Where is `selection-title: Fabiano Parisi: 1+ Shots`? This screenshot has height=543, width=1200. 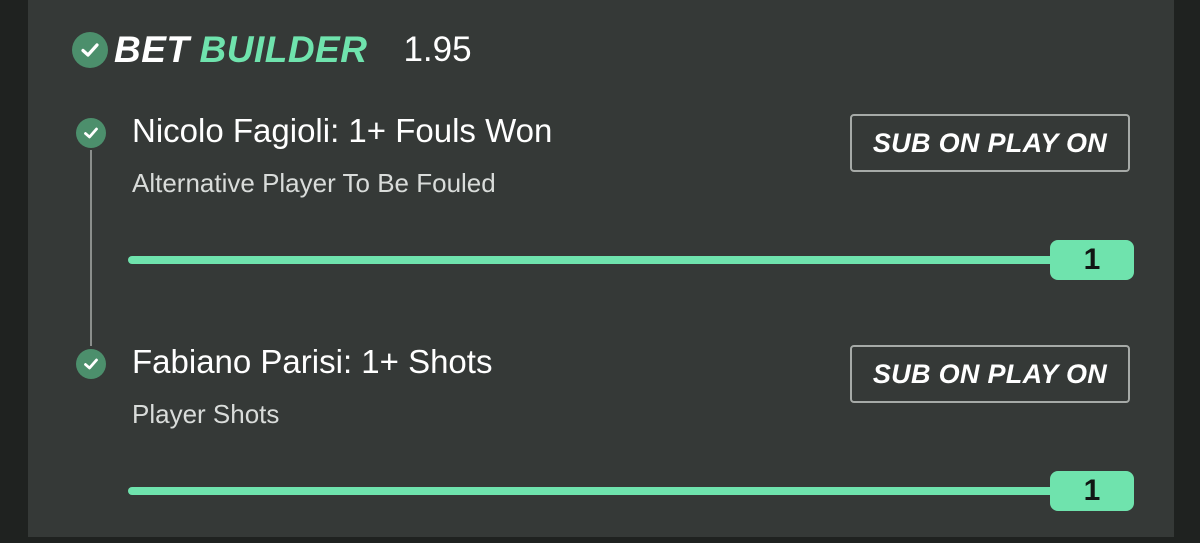 selection-title: Fabiano Parisi: 1+ Shots is located at coordinates (312, 361).